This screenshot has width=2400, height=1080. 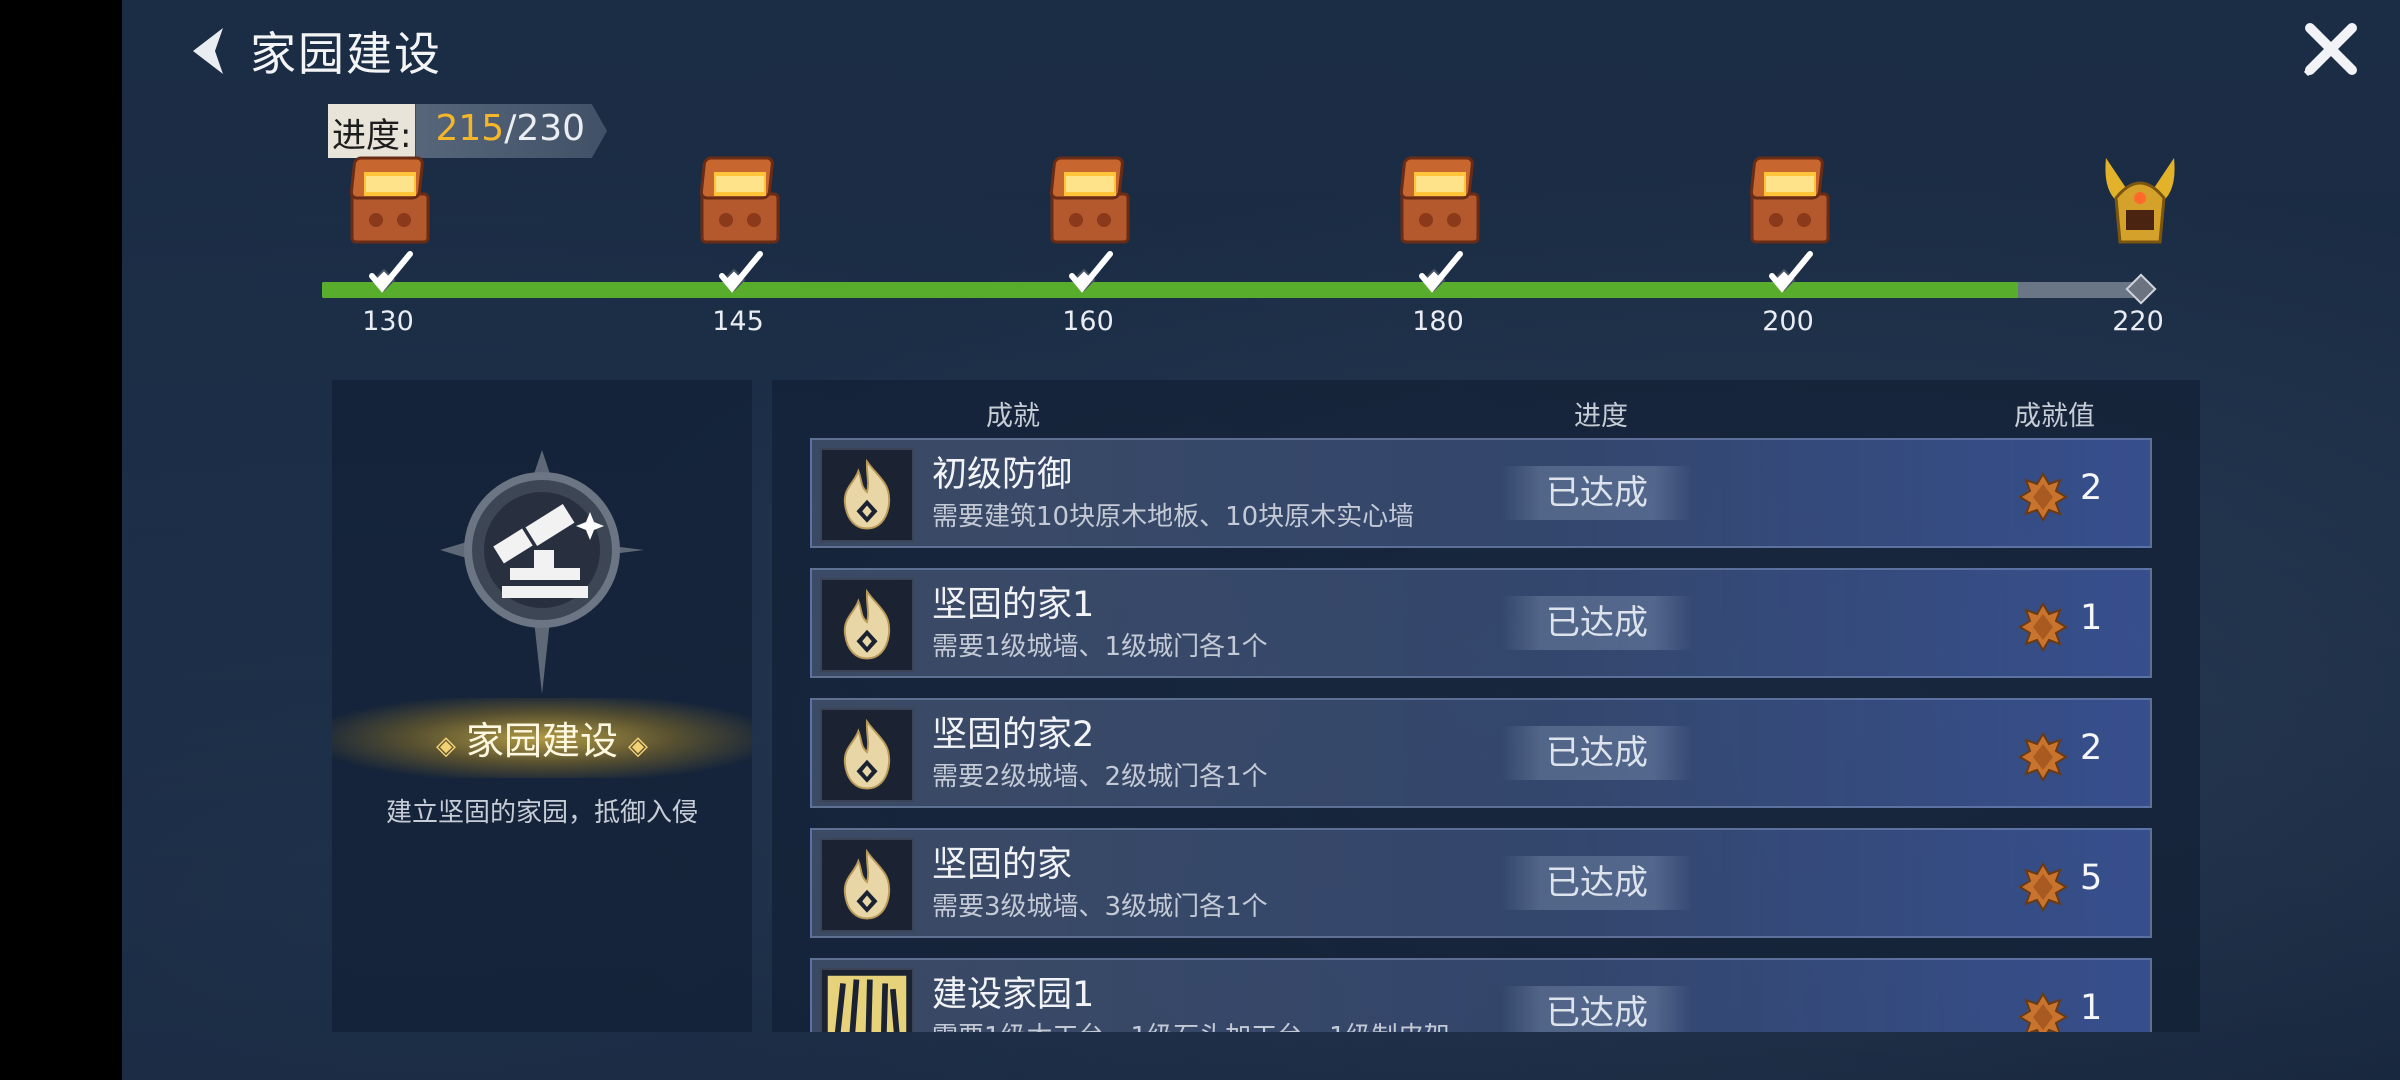 What do you see at coordinates (542, 706) in the screenshot?
I see `category-panel: ◈ 家园建设 ◈ 建立坚固的家园，抵御入侵` at bounding box center [542, 706].